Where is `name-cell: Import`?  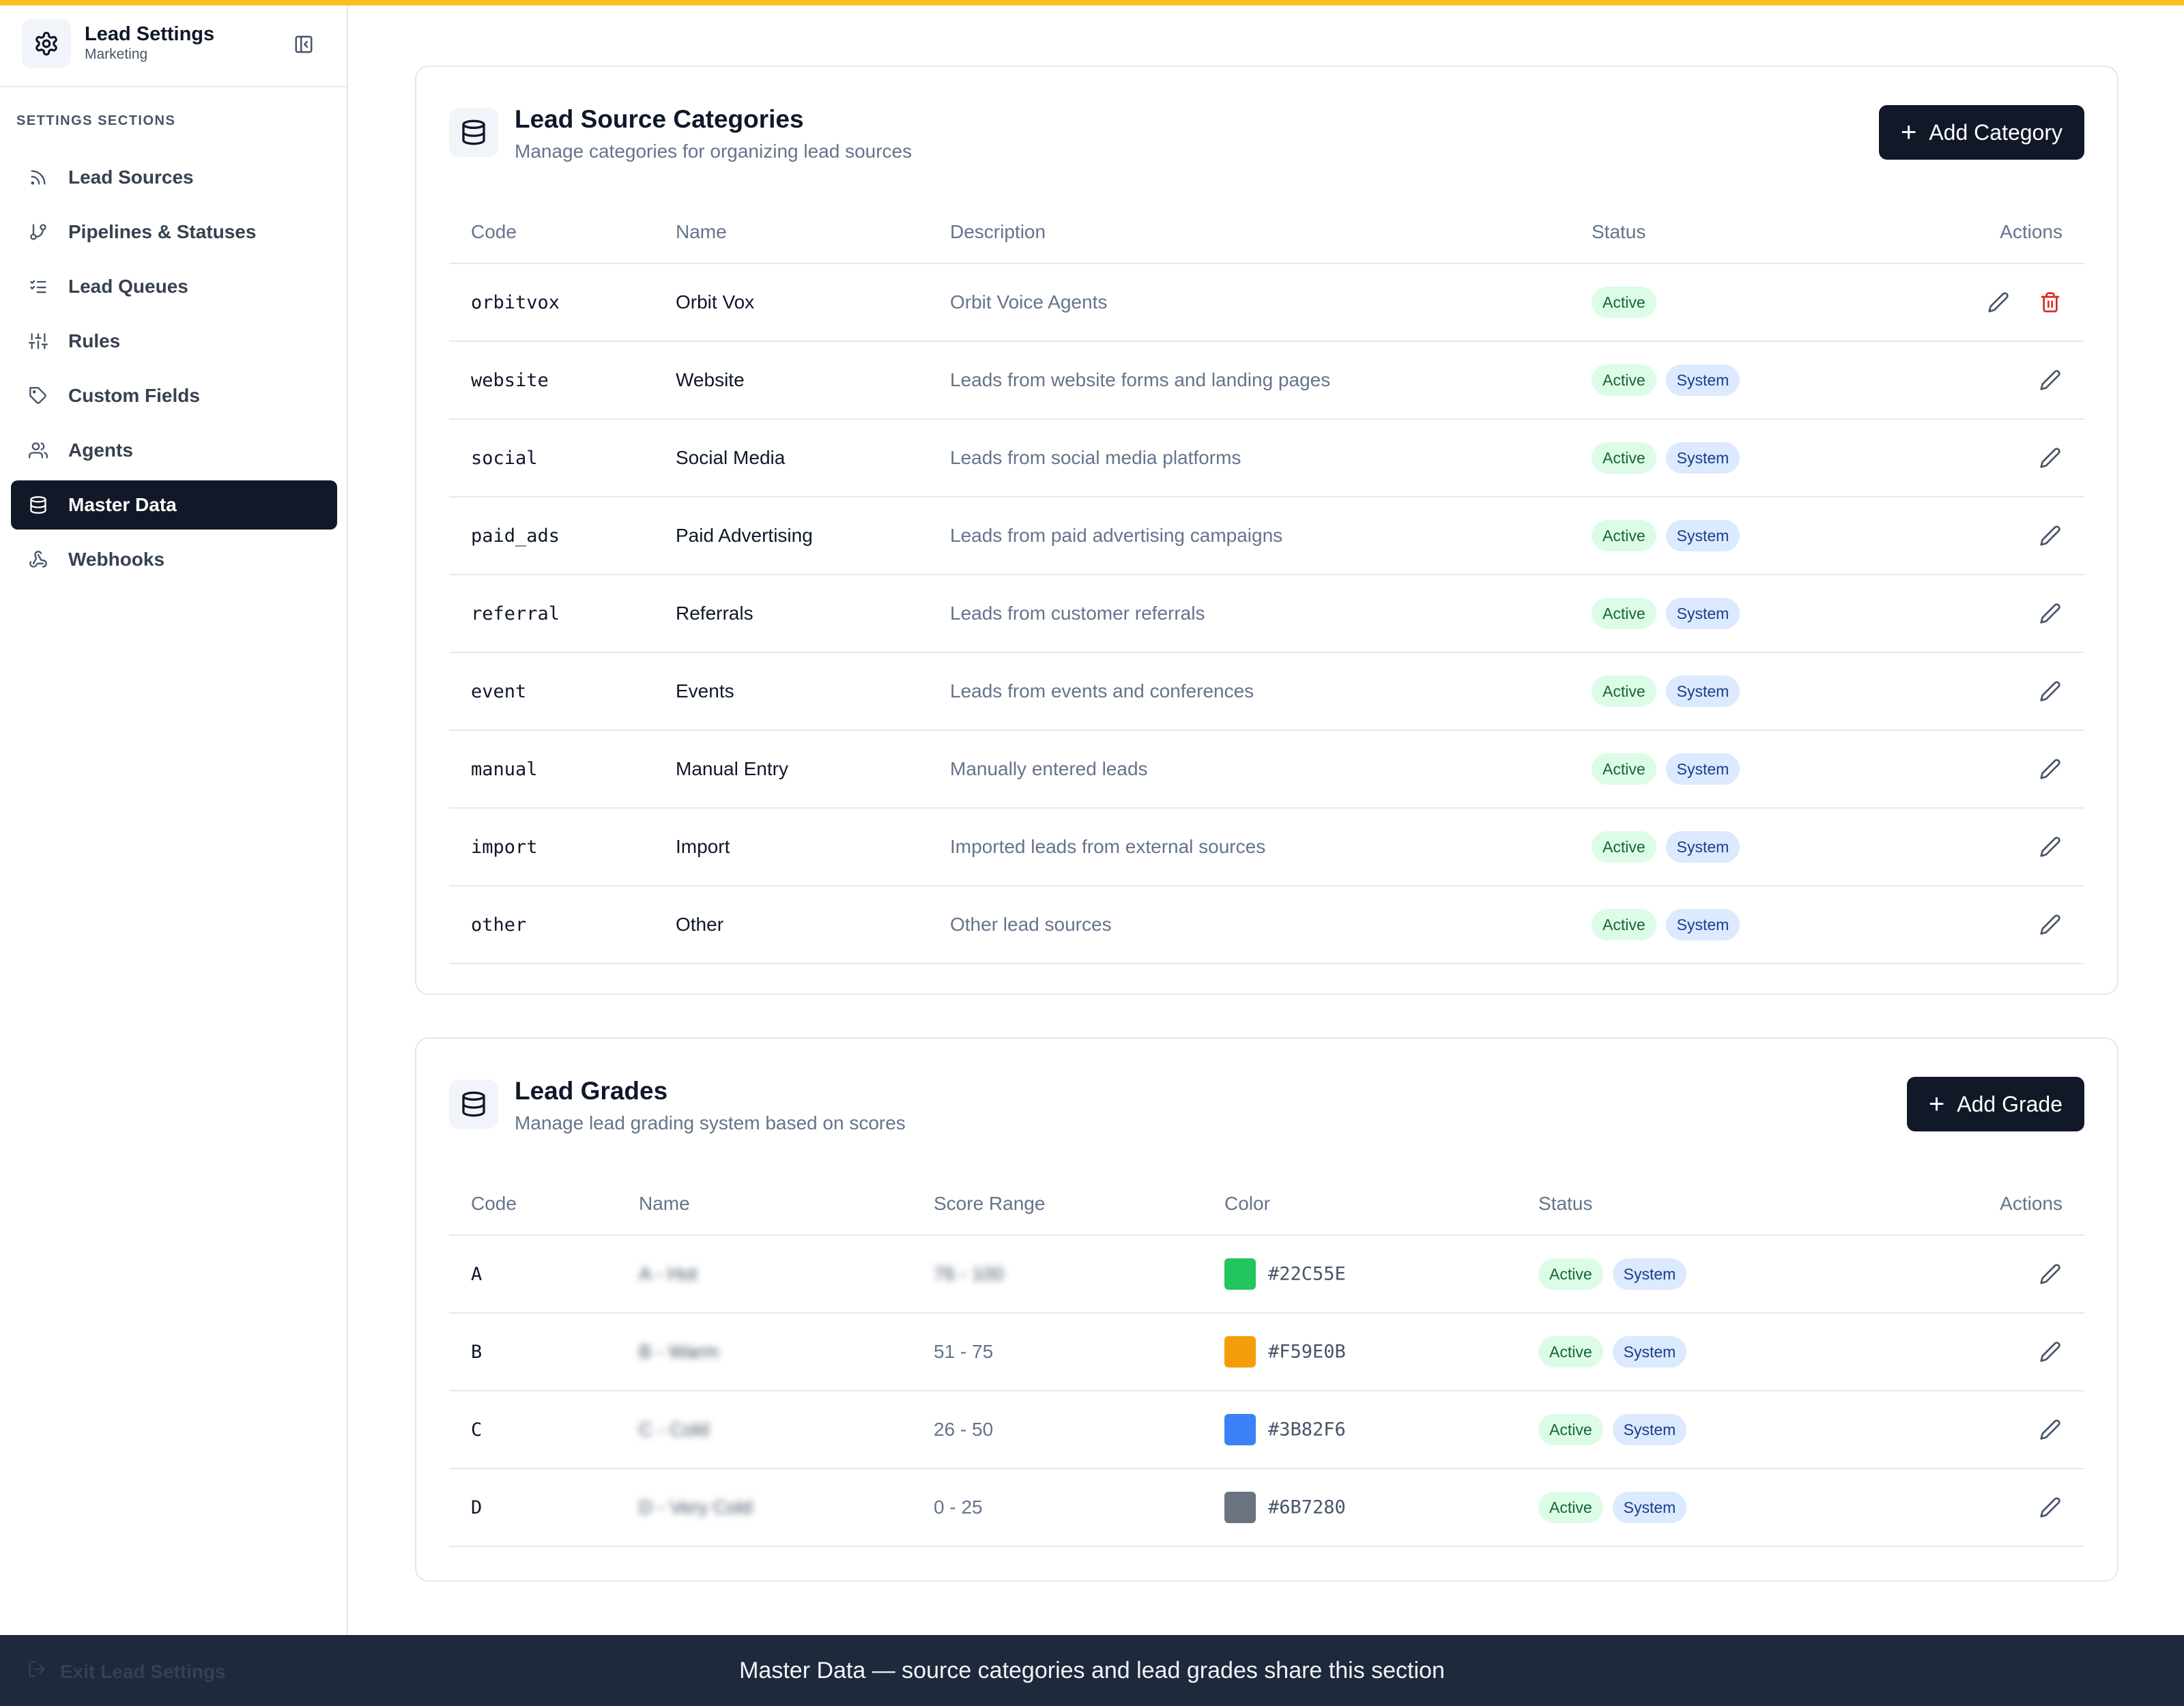 name-cell: Import is located at coordinates (791, 847).